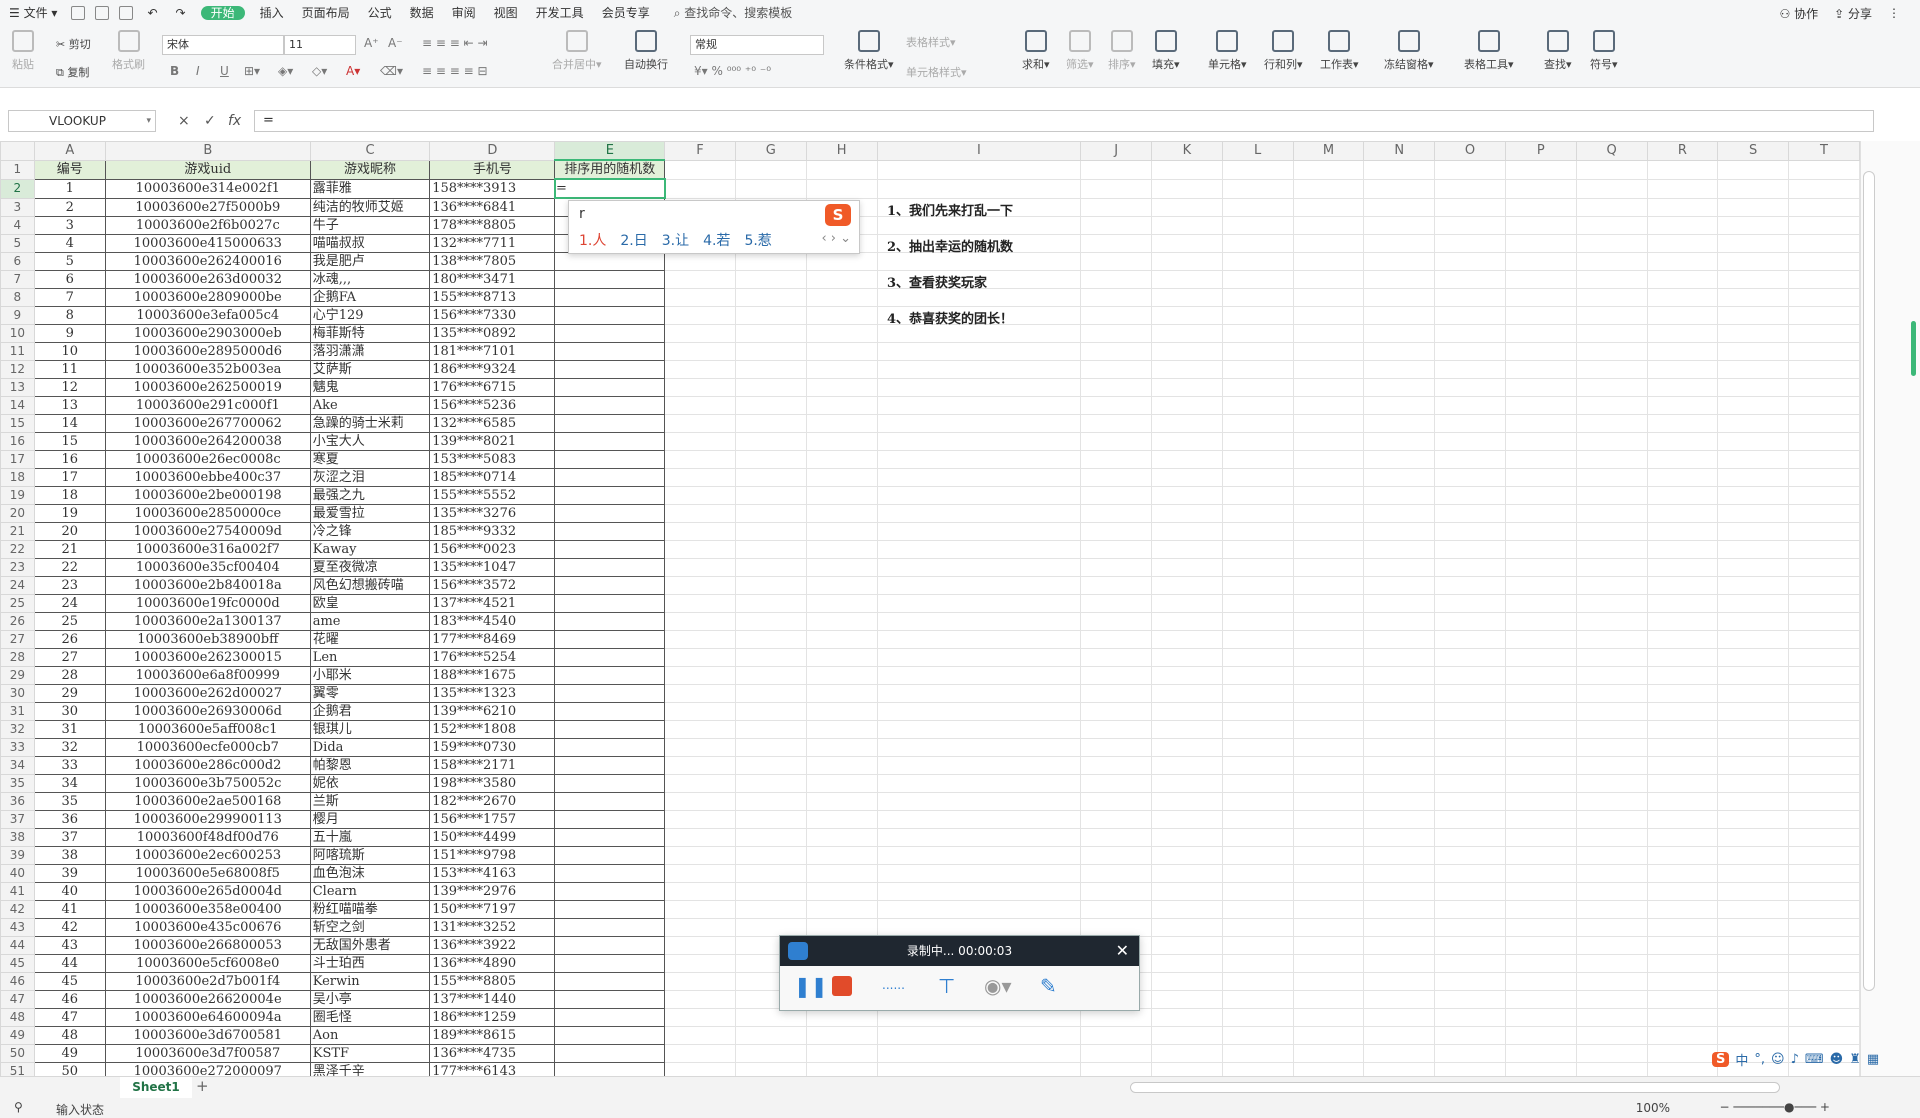  Describe the element at coordinates (17, 765) in the screenshot. I see `row-header: 34` at that location.